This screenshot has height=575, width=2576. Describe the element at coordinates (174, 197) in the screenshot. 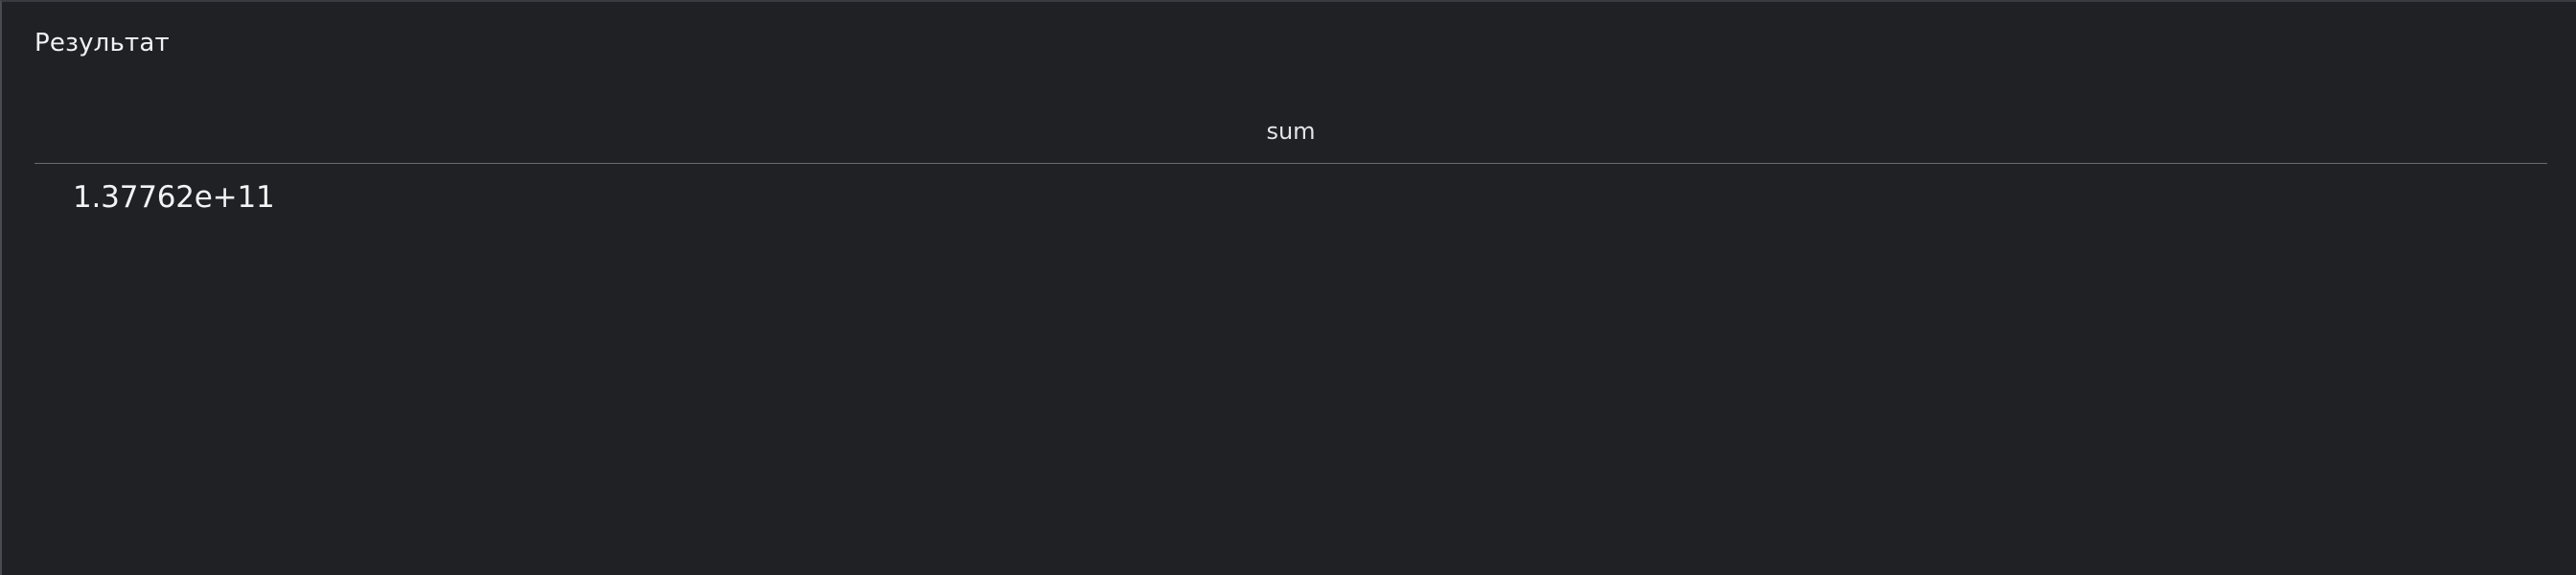

I see `sum-cell: 1.37762e+11` at that location.